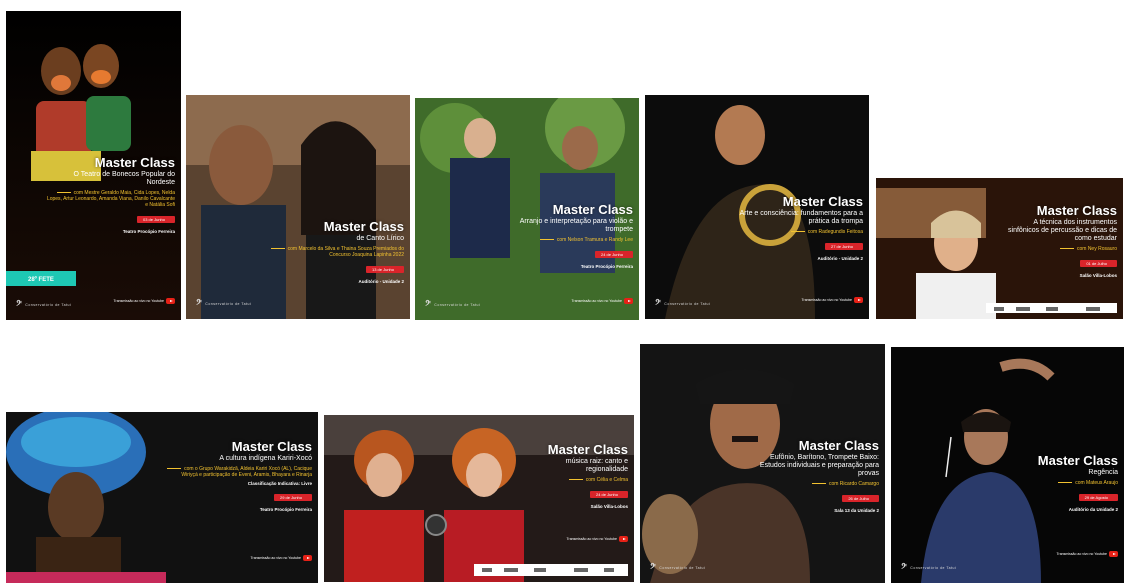 The image size is (1124, 583). I want to click on card-subtitle: O Teatro de Bonecos Popular do Nordeste, so click(124, 178).